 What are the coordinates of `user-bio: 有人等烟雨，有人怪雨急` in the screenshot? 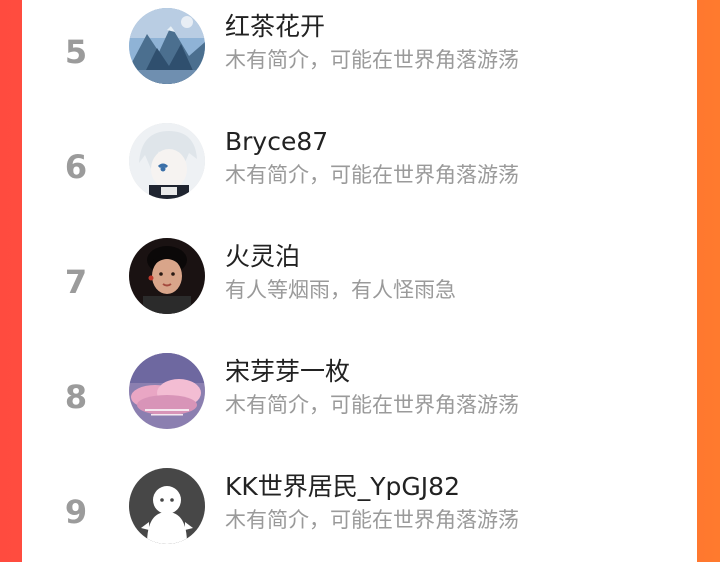 It's located at (340, 290).